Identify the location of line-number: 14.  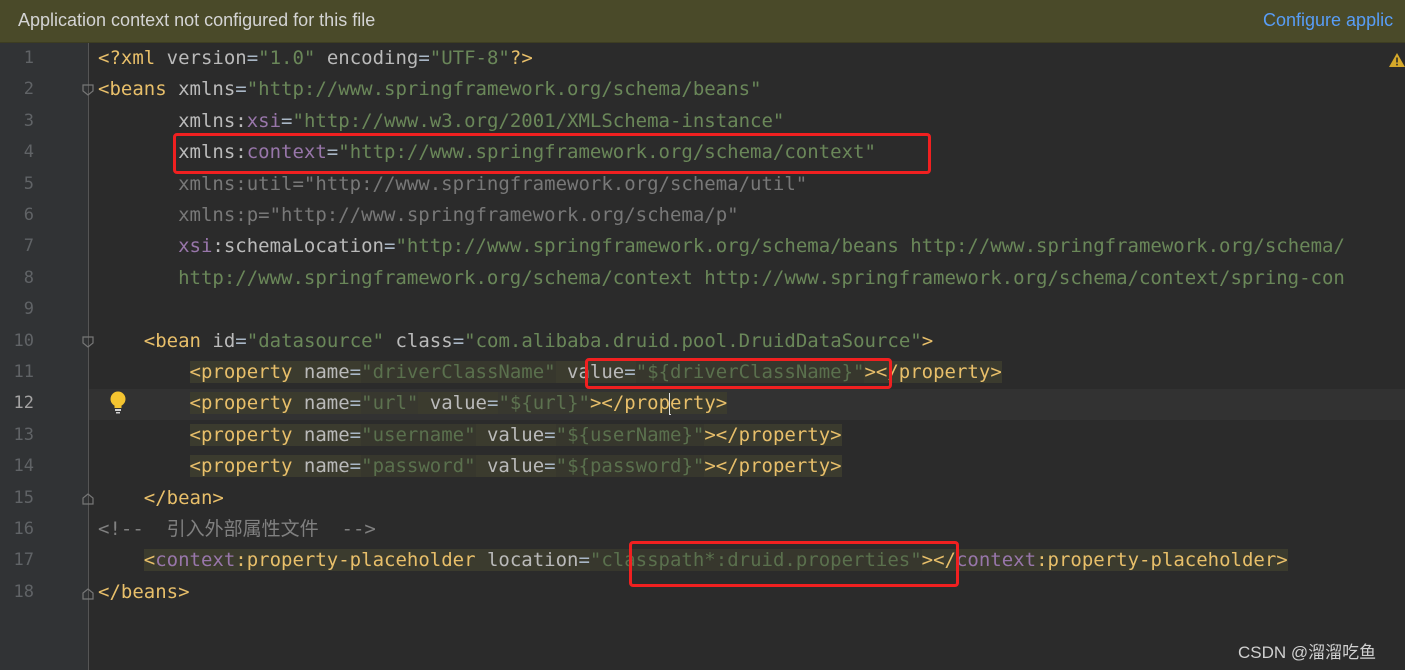
(23, 466).